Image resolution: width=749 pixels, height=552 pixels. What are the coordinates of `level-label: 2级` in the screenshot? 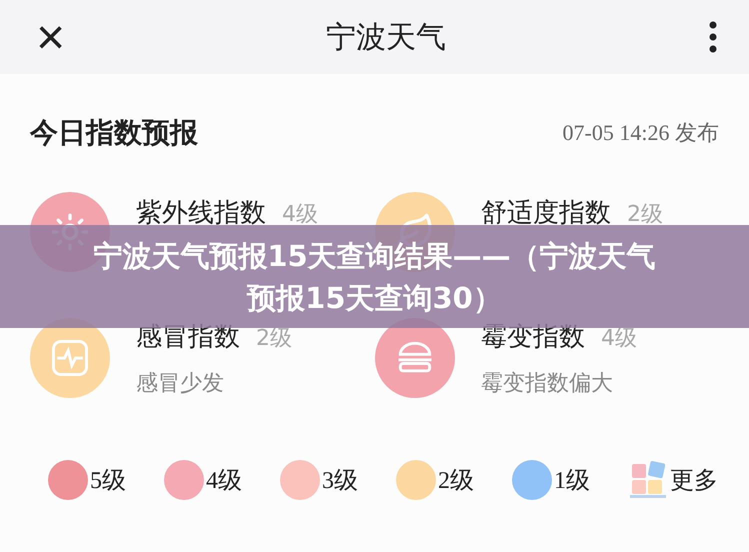 It's located at (456, 481).